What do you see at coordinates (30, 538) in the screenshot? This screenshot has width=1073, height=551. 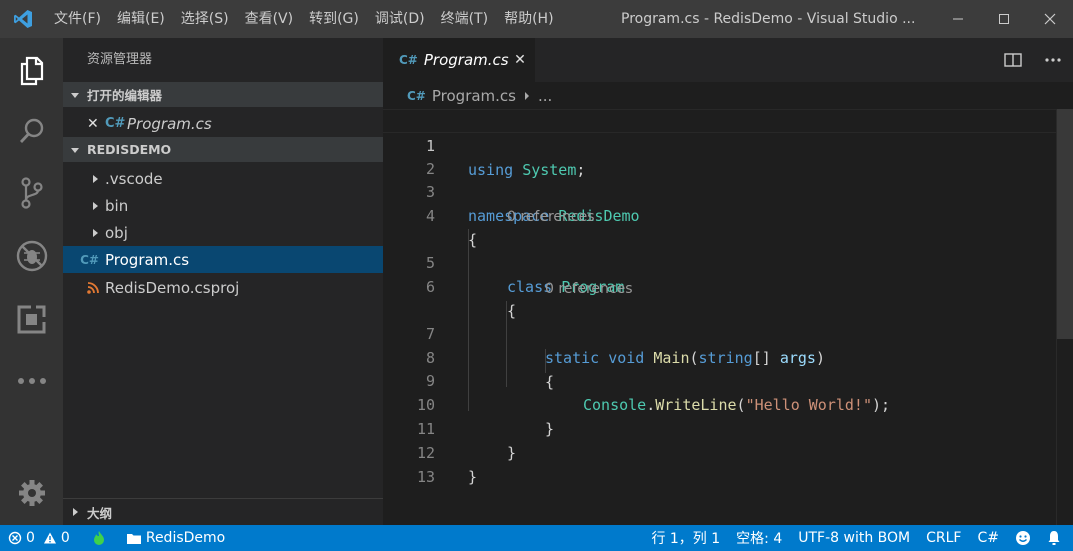 I see `error-count: 0` at bounding box center [30, 538].